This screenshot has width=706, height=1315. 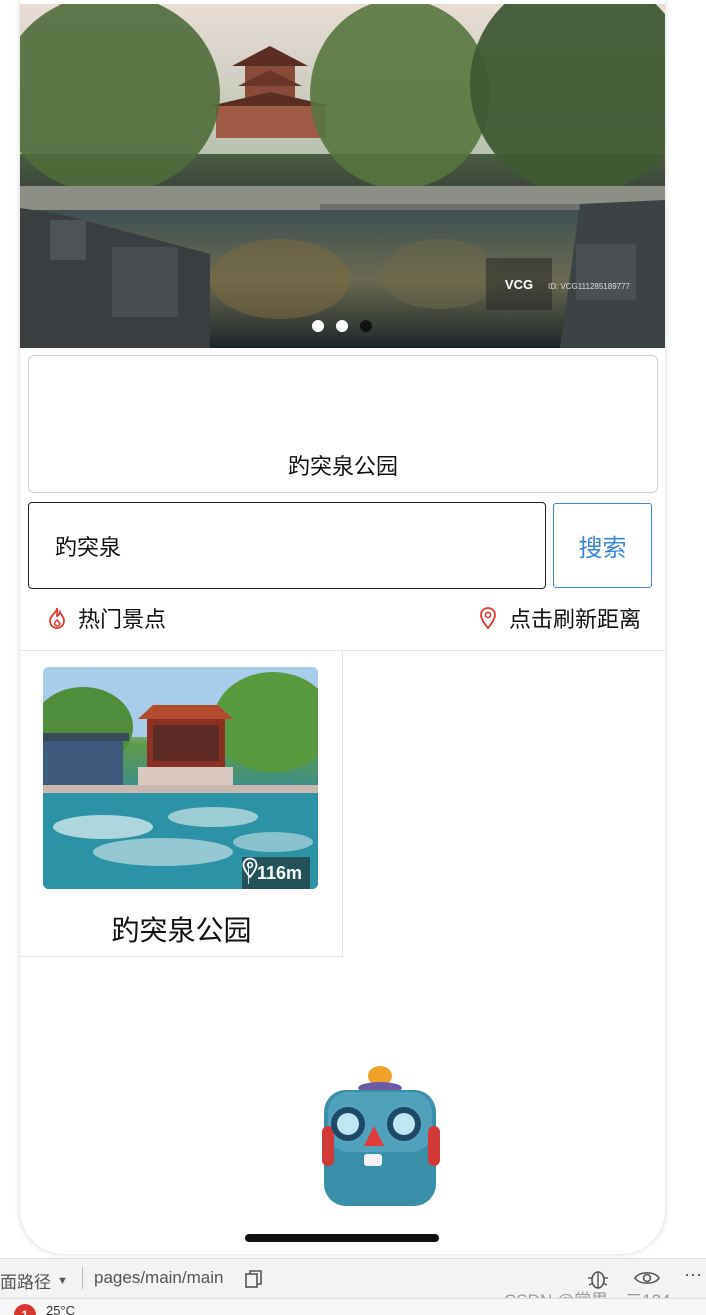 What do you see at coordinates (342, 1238) in the screenshot?
I see `home-indicator` at bounding box center [342, 1238].